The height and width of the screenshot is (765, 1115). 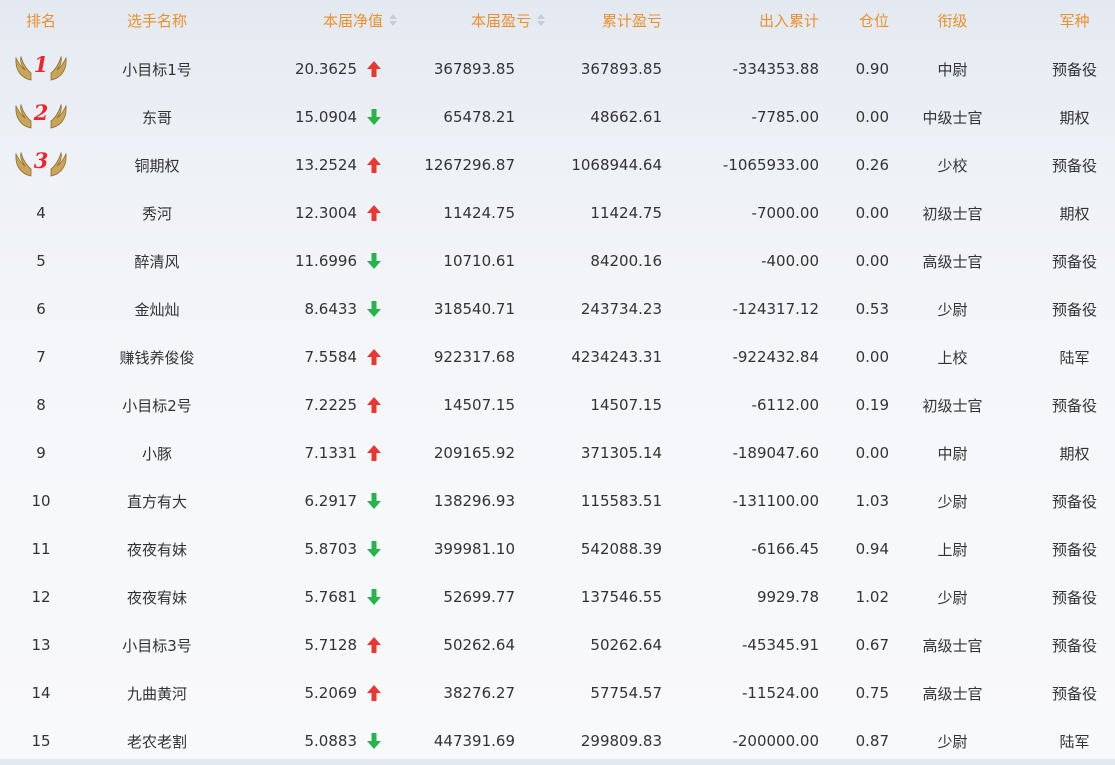 What do you see at coordinates (770, 165) in the screenshot?
I see `flow-total: -1065933.00` at bounding box center [770, 165].